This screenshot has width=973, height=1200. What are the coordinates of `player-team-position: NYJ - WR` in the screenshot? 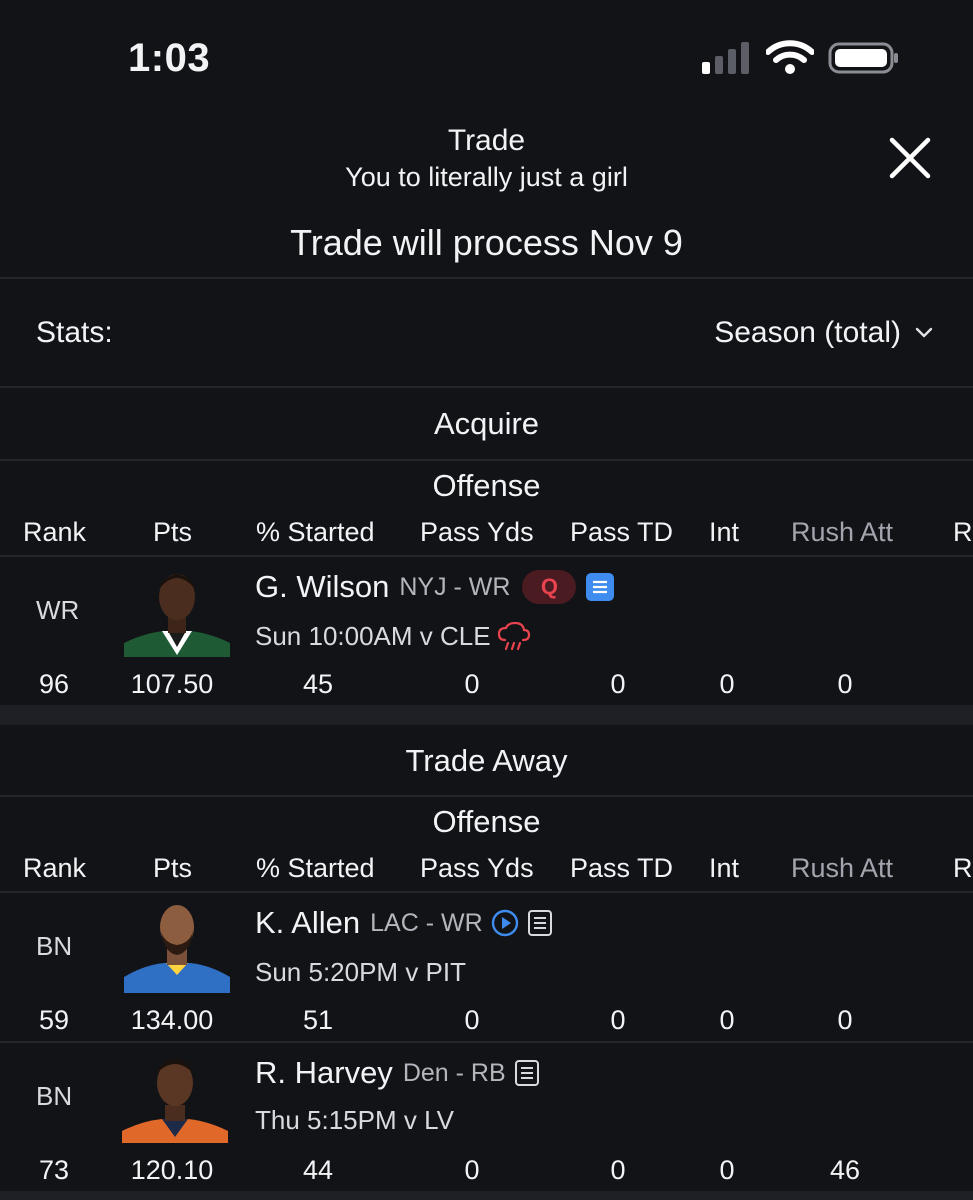 It's located at (455, 586).